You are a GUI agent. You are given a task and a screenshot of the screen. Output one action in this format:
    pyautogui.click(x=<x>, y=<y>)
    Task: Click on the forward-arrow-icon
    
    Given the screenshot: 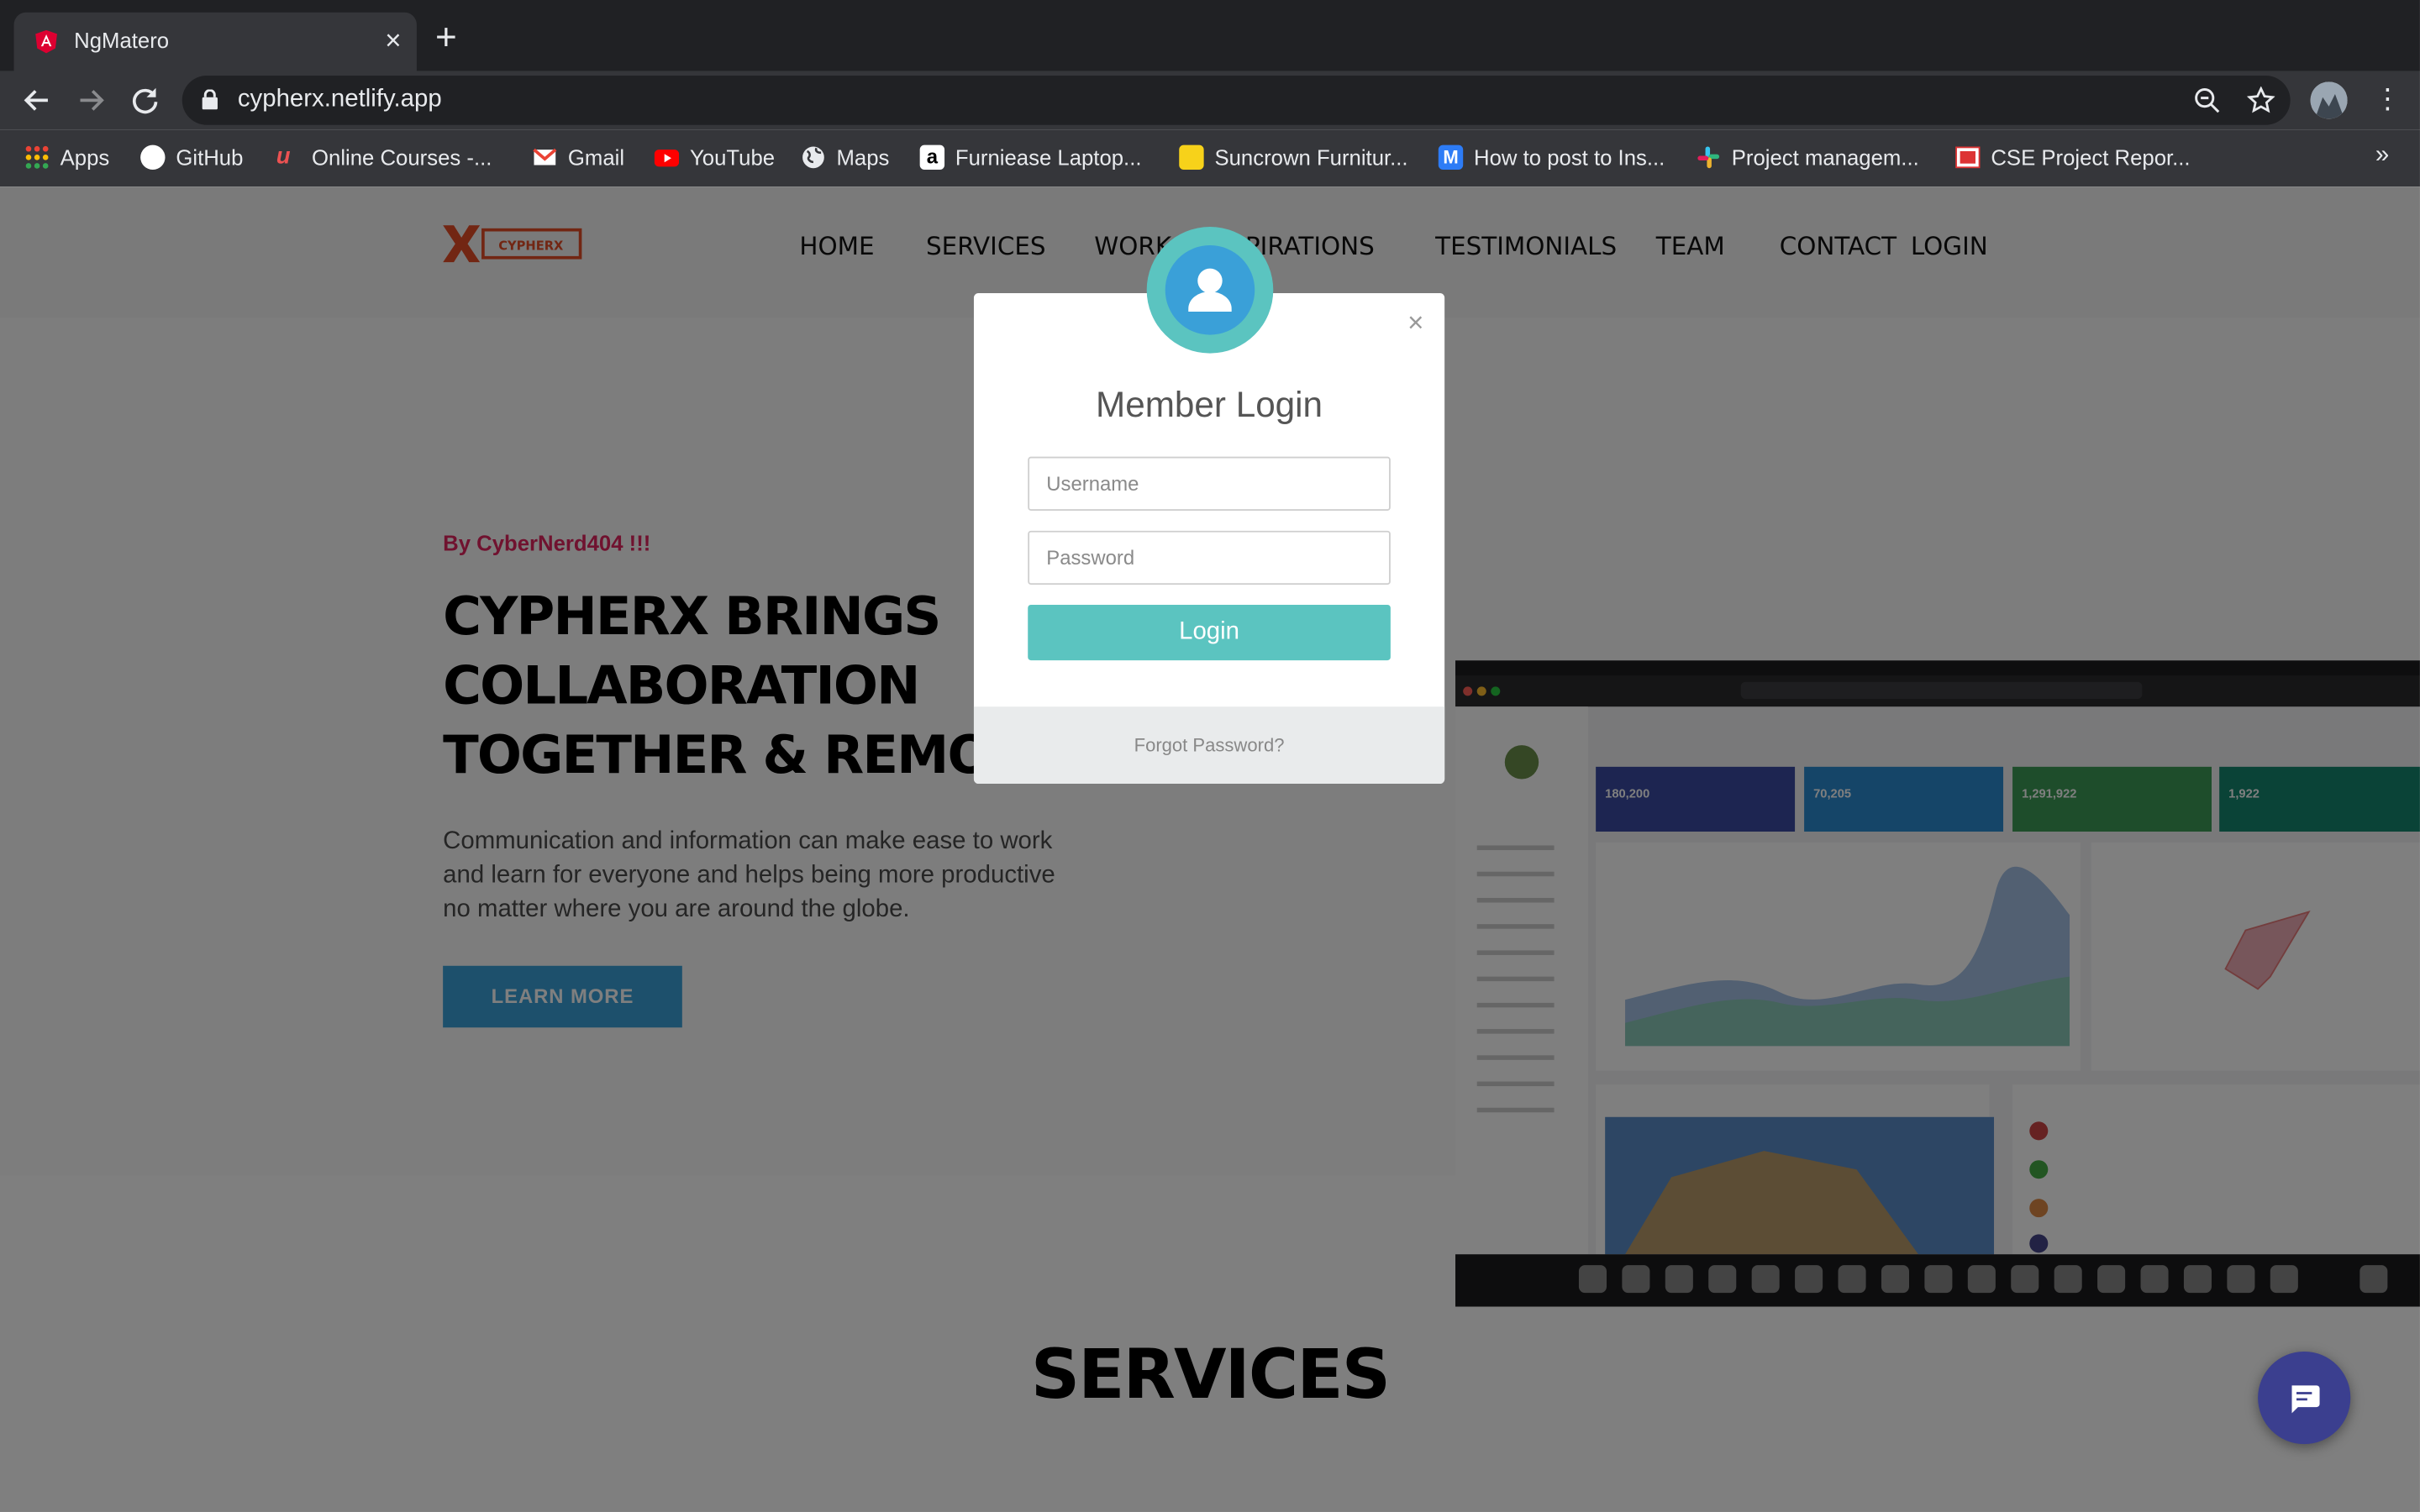 What is the action you would take?
    pyautogui.click(x=91, y=100)
    